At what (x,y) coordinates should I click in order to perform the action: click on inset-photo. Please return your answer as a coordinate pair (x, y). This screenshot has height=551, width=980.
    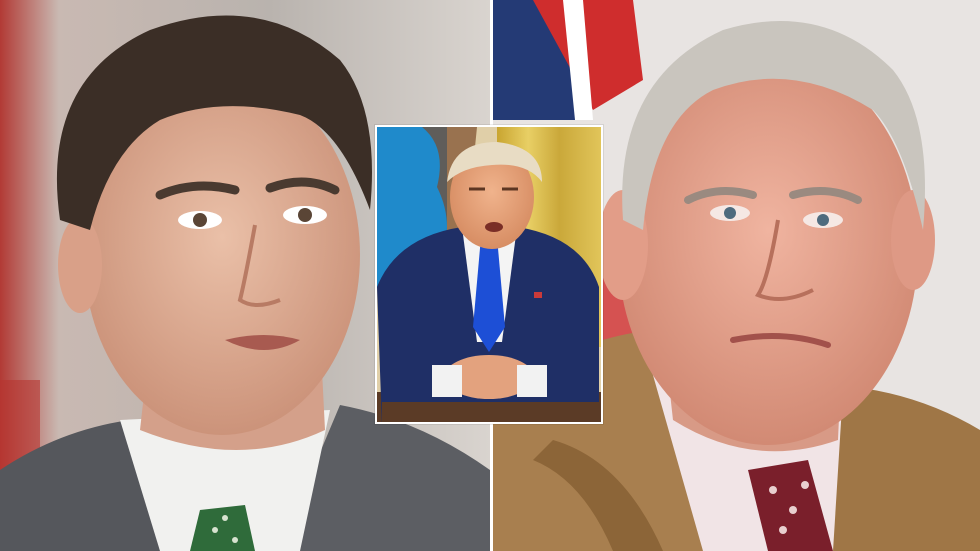
    Looking at the image, I should click on (489, 274).